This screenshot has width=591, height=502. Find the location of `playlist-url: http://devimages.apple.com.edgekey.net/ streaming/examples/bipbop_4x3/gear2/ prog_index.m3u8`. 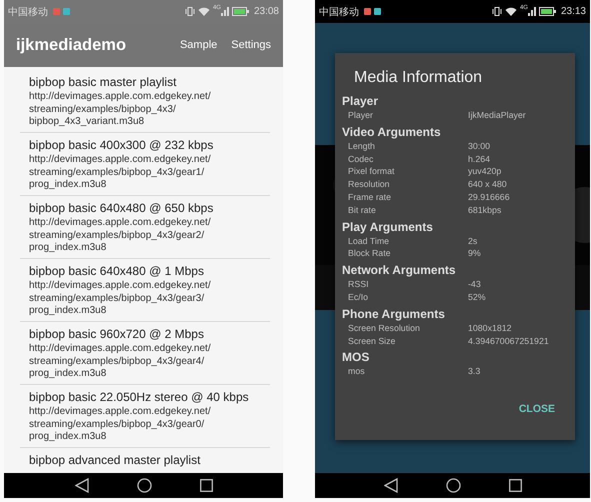

playlist-url: http://devimages.apple.com.edgekey.net/ streaming/examples/bipbop_4x3/gear2/ prog_index.m3u8 is located at coordinates (120, 235).